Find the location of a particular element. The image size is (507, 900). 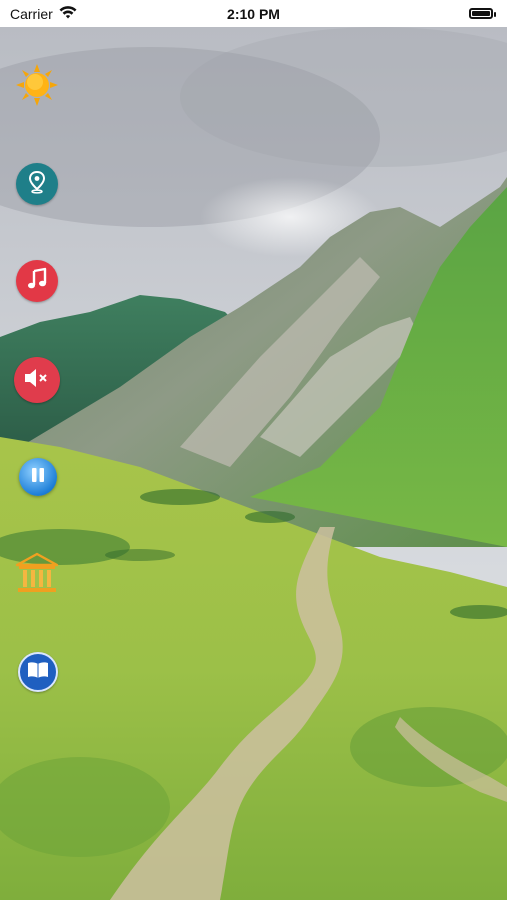

music-note-icon is located at coordinates (37, 281).